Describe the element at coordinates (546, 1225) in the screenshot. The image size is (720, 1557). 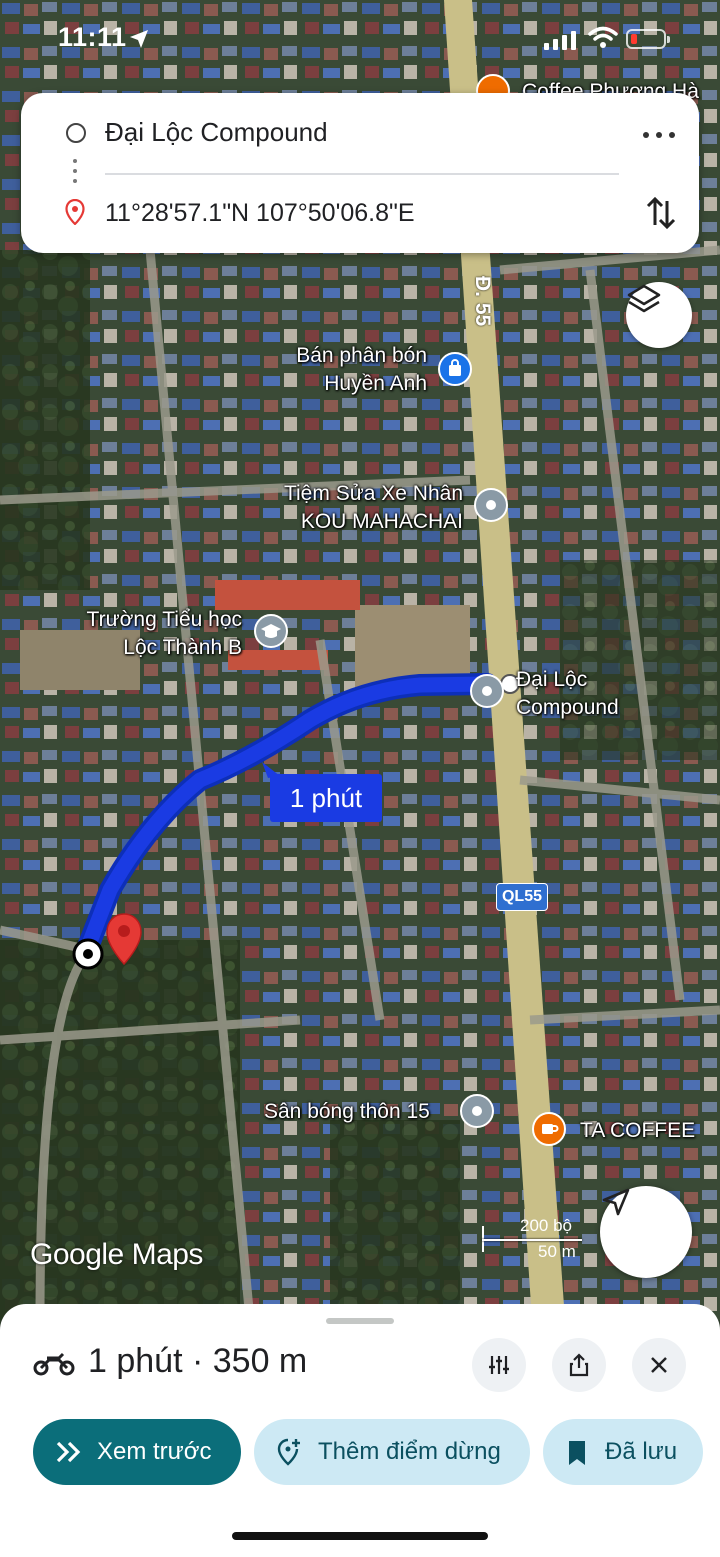
I see `scale-imperial-label: 200 bộ` at that location.